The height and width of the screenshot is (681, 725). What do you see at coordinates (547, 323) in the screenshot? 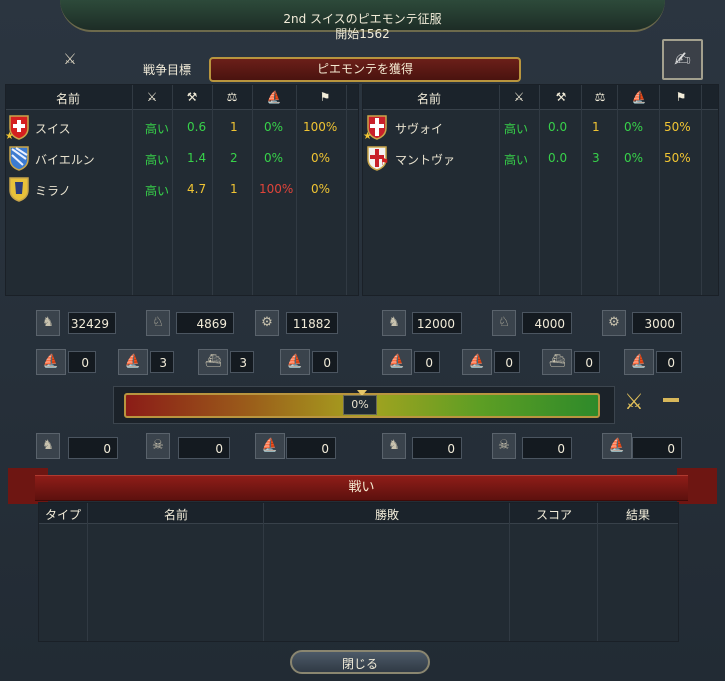
I see `cavalry-count: 4000` at bounding box center [547, 323].